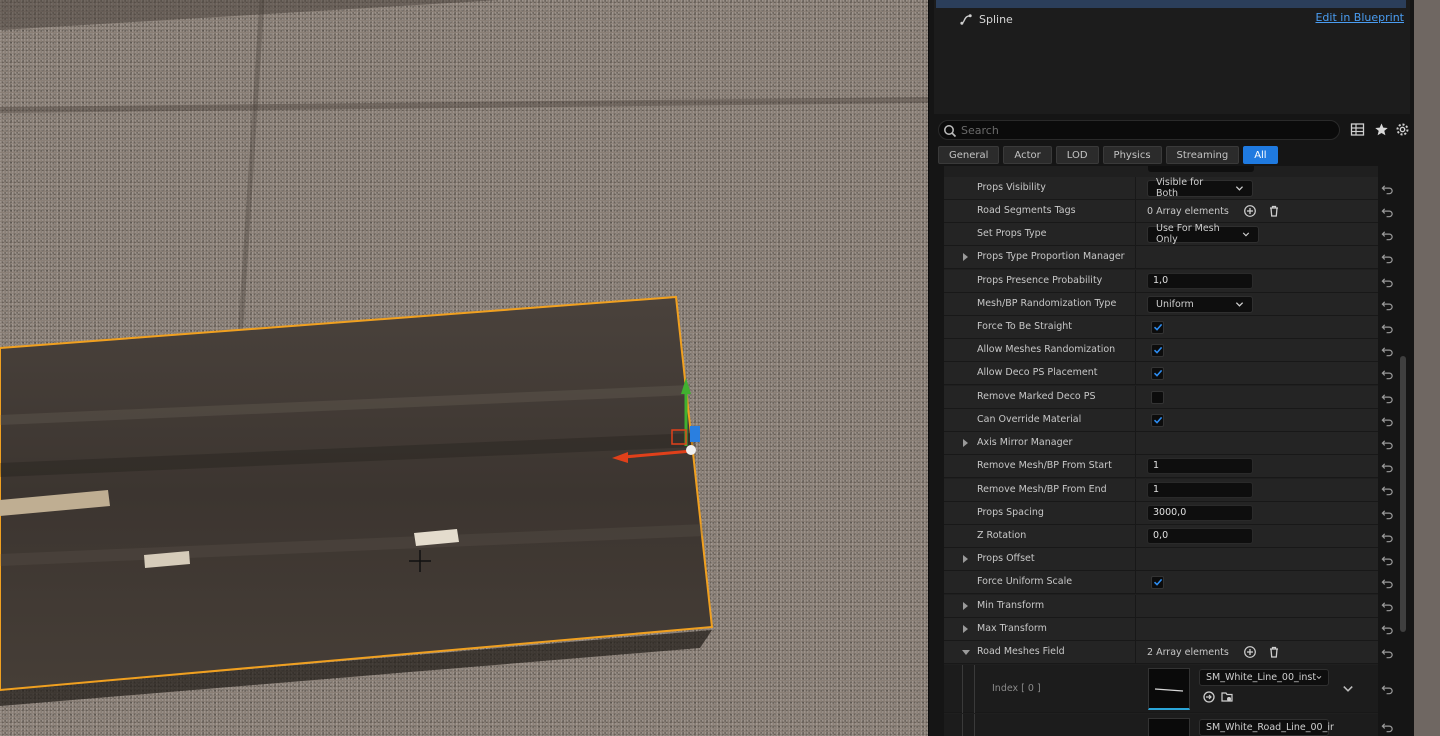 The image size is (1440, 736). What do you see at coordinates (1132, 155) in the screenshot?
I see `tab-physics: Physics` at bounding box center [1132, 155].